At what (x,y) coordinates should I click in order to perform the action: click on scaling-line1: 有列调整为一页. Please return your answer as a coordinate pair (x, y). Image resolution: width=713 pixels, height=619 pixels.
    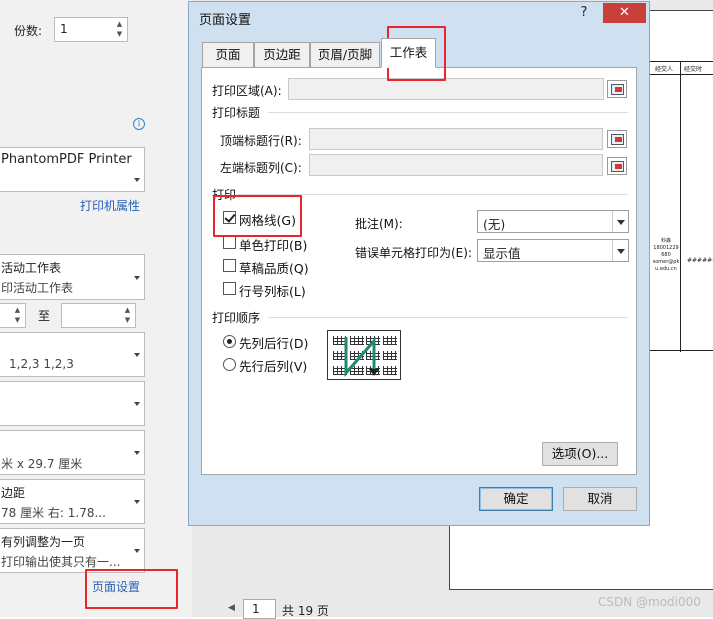
    Looking at the image, I should click on (43, 542).